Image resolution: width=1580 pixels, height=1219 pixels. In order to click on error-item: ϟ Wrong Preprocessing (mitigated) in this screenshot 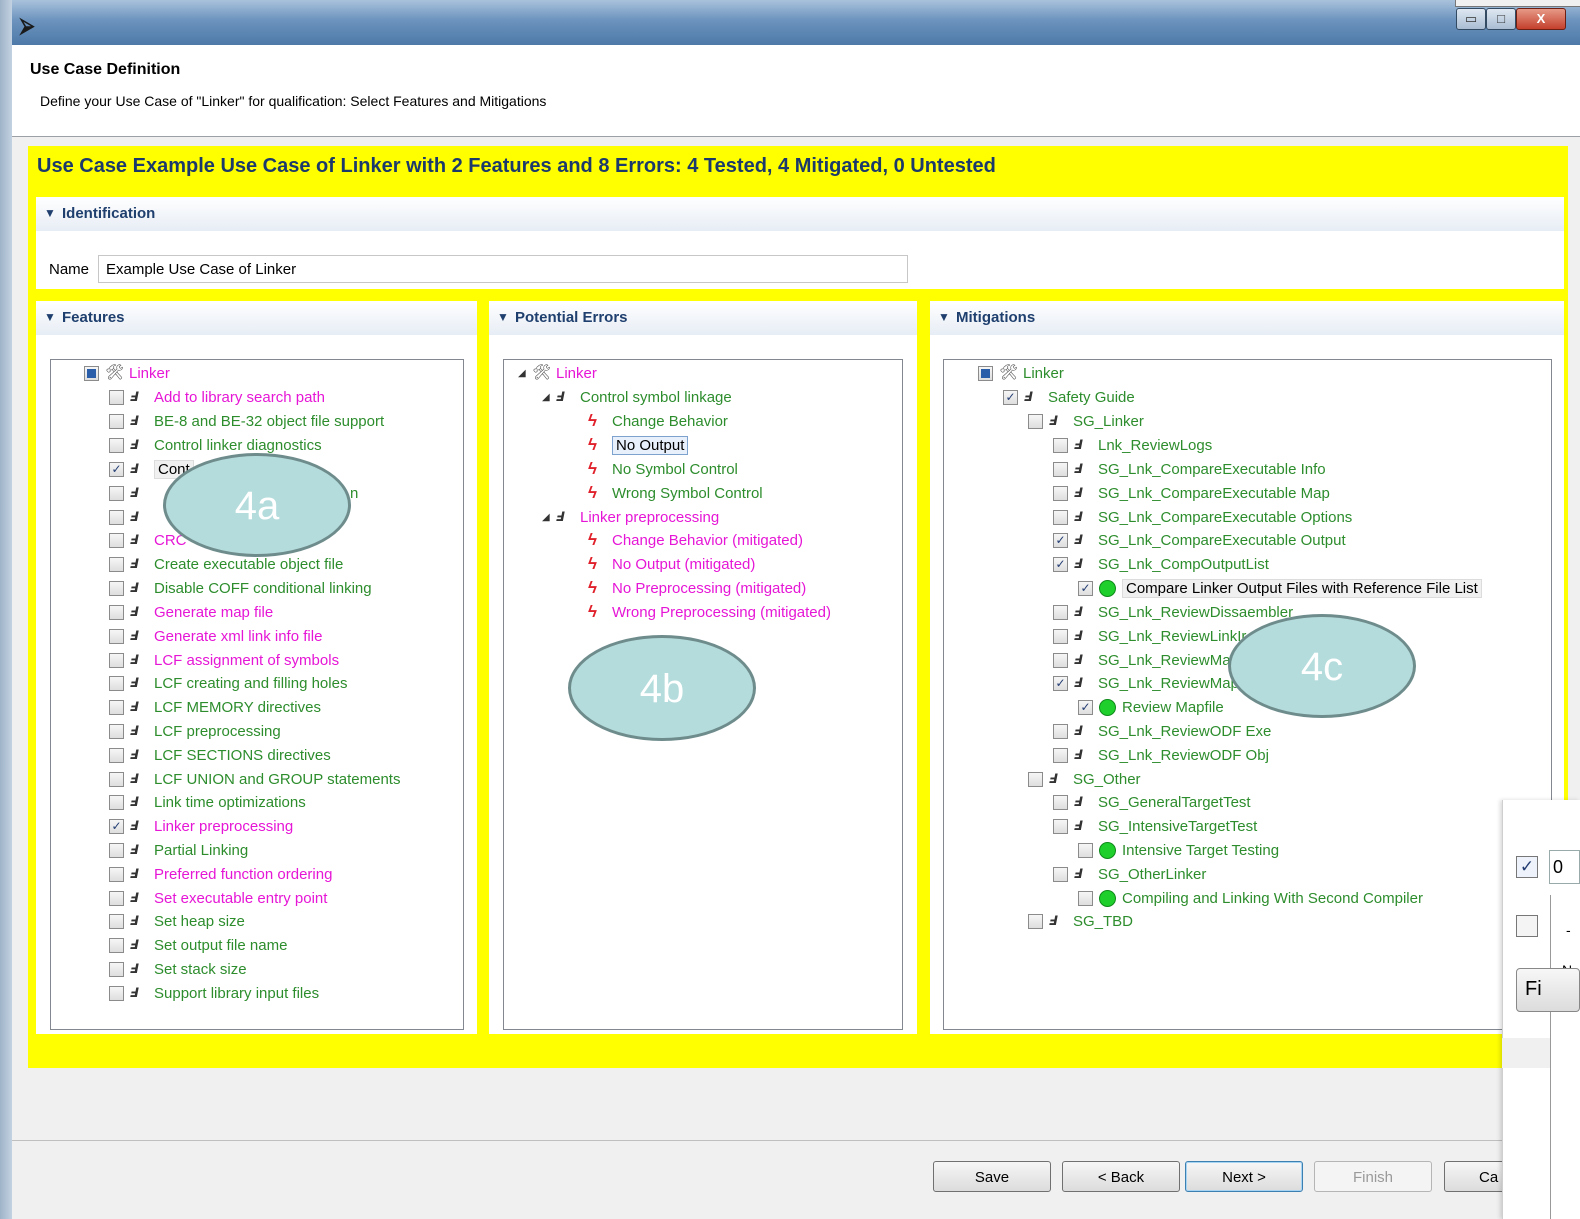, I will do `click(709, 612)`.